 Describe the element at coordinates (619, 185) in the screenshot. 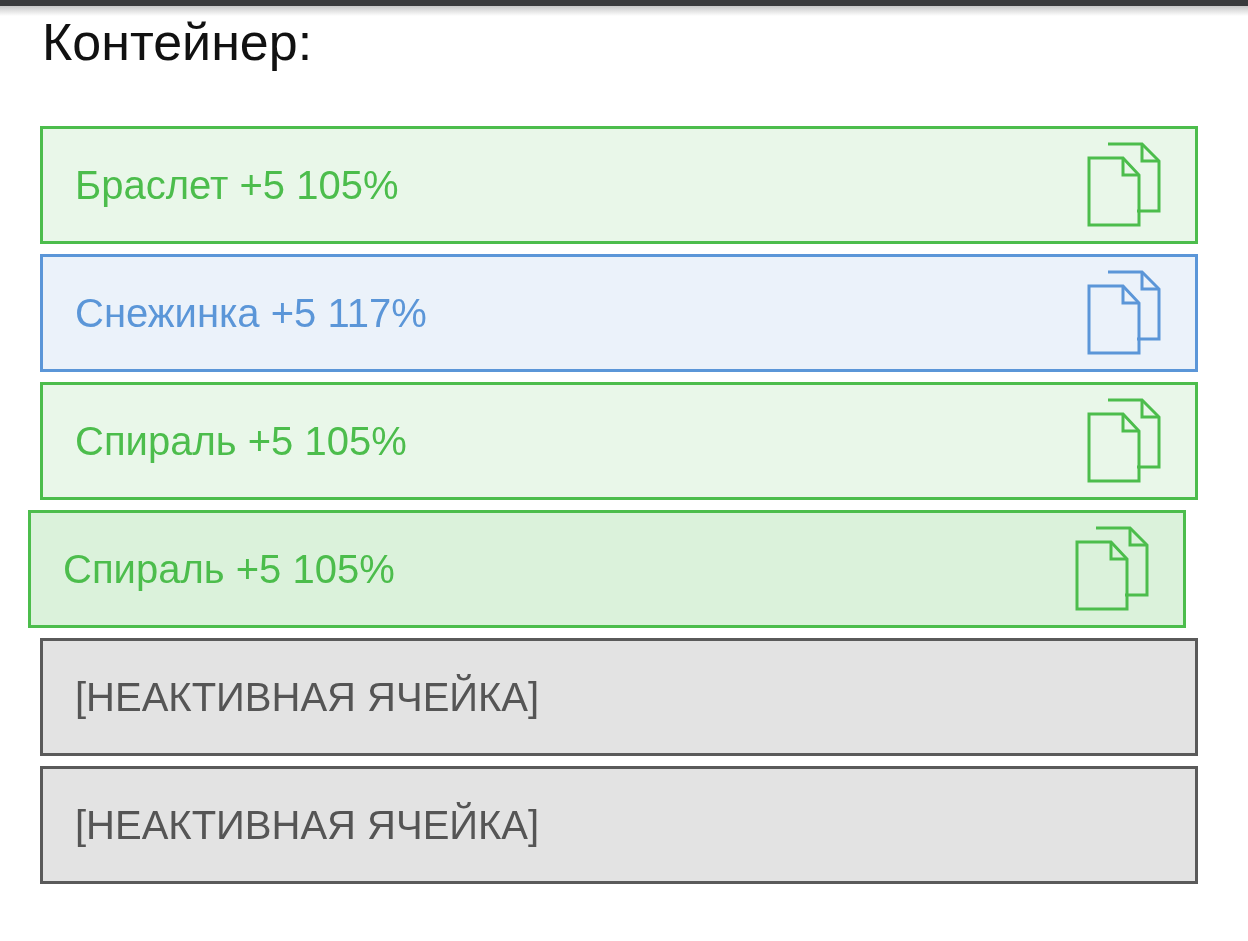

I see `item-cell: Браслет +5 105%` at that location.